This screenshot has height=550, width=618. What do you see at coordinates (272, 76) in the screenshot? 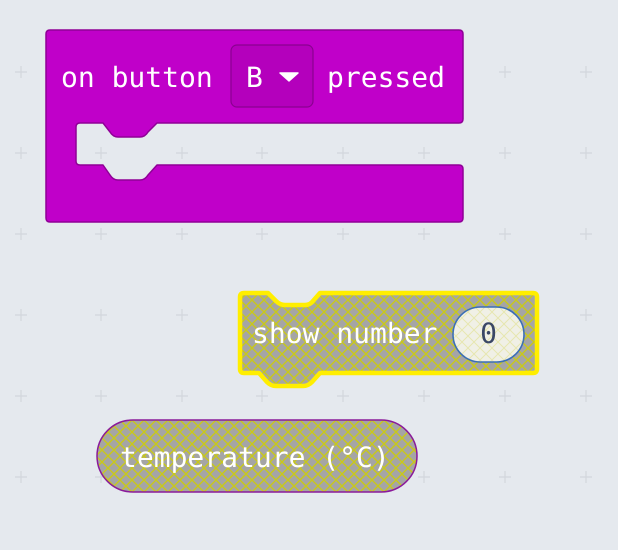
I see `dropdown-field: B` at bounding box center [272, 76].